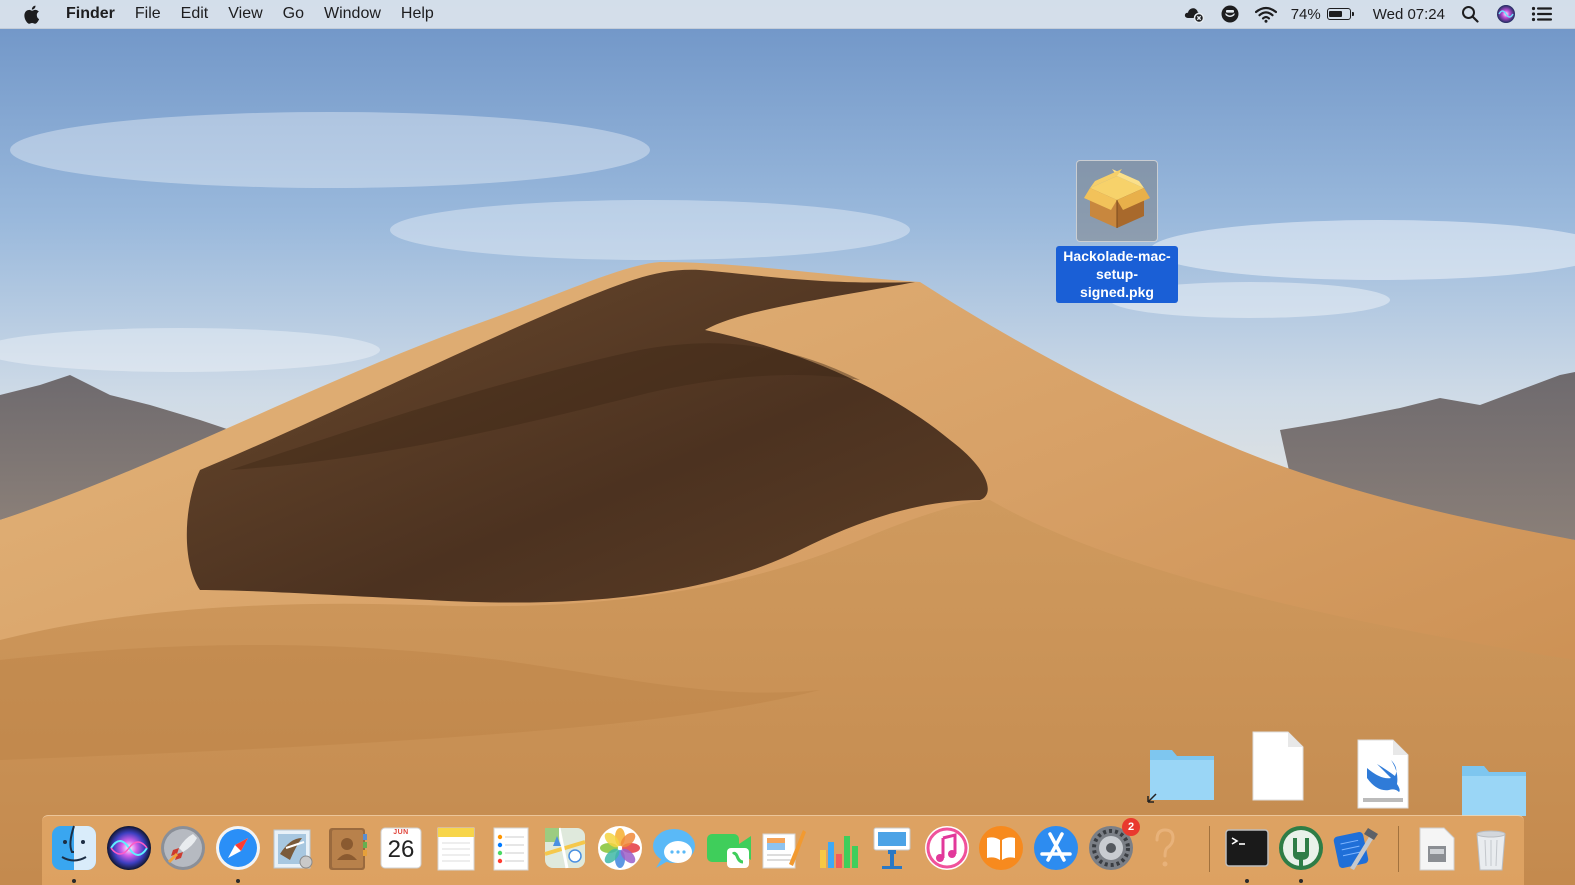 Image resolution: width=1575 pixels, height=885 pixels. Describe the element at coordinates (1117, 201) in the screenshot. I see `package-installer-icon` at that location.